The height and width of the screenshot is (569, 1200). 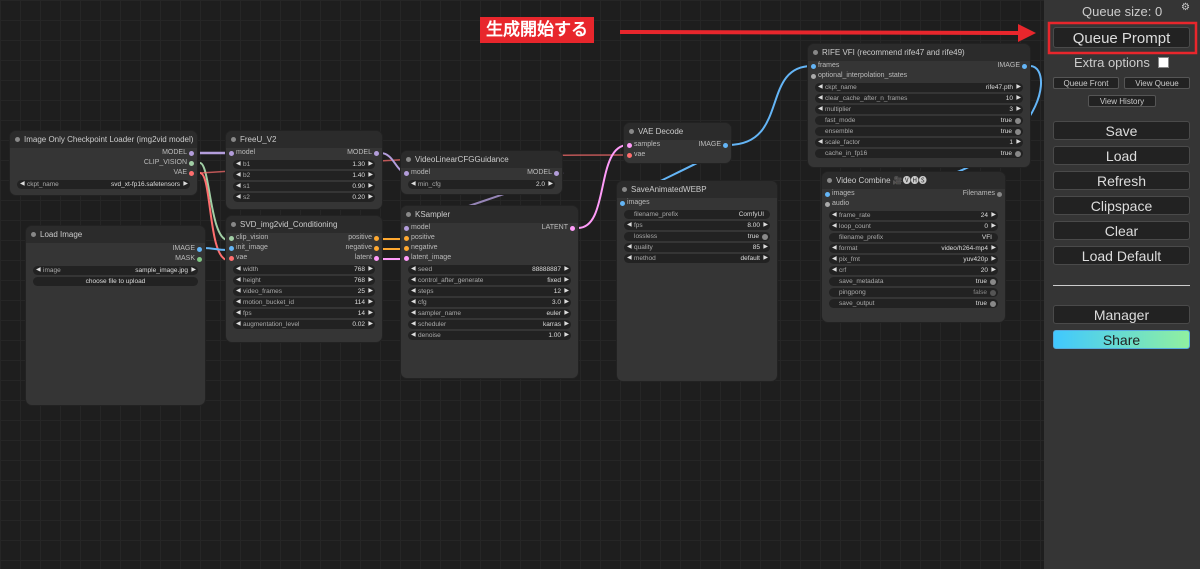 I want to click on widget-frame-rate: ◀ frame_rate 24 ▶, so click(x=913, y=215).